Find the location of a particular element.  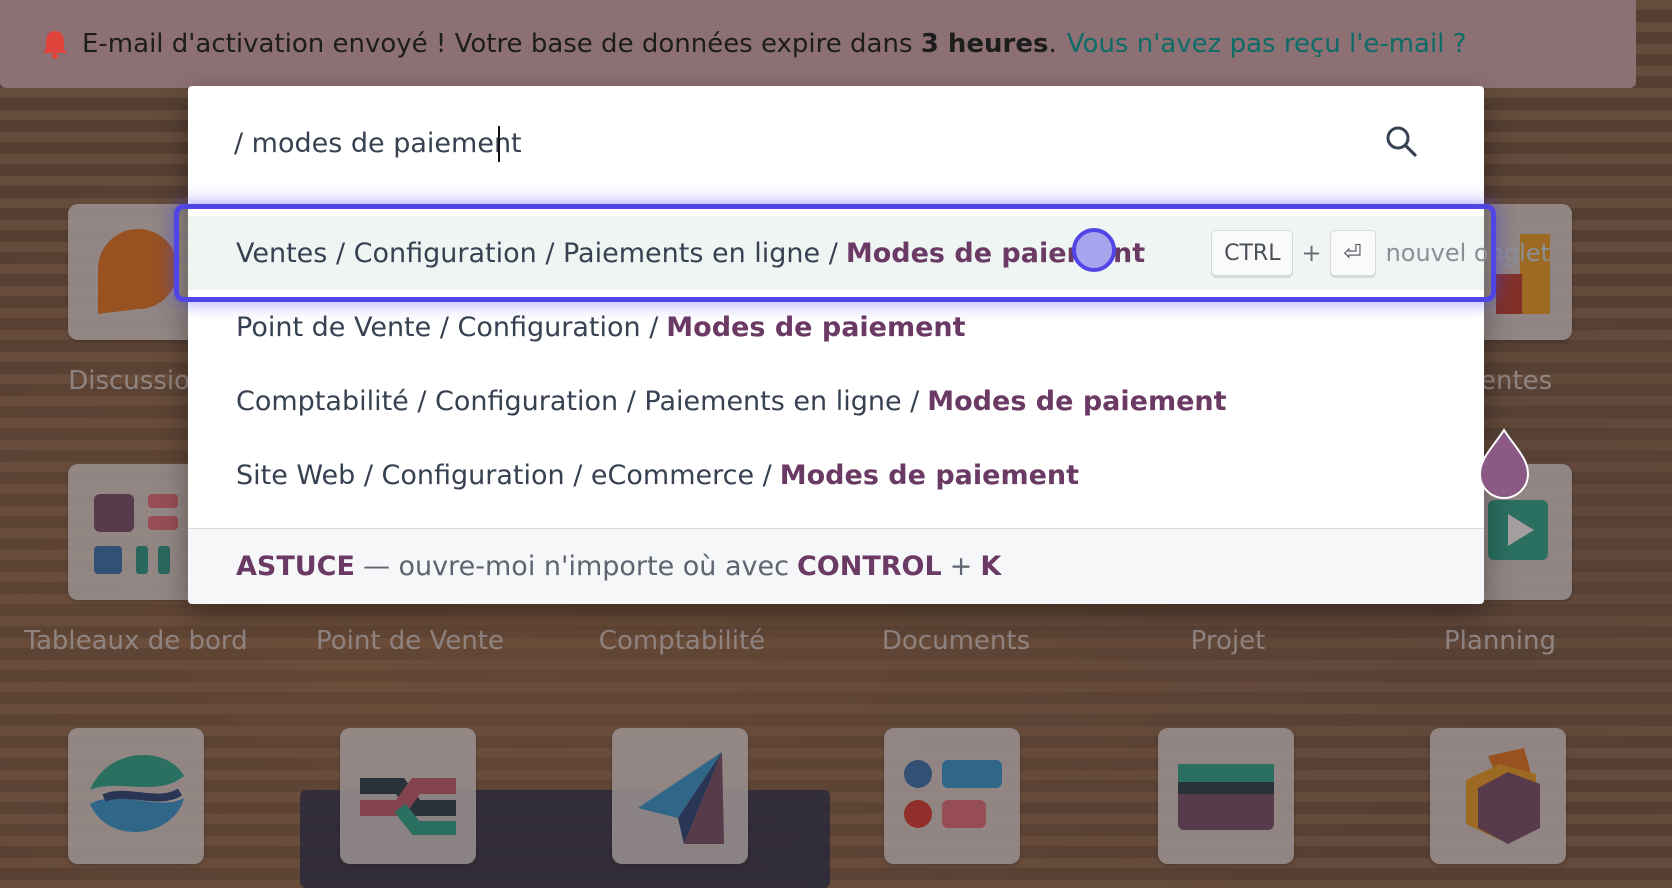

bell-icon is located at coordinates (55, 45).